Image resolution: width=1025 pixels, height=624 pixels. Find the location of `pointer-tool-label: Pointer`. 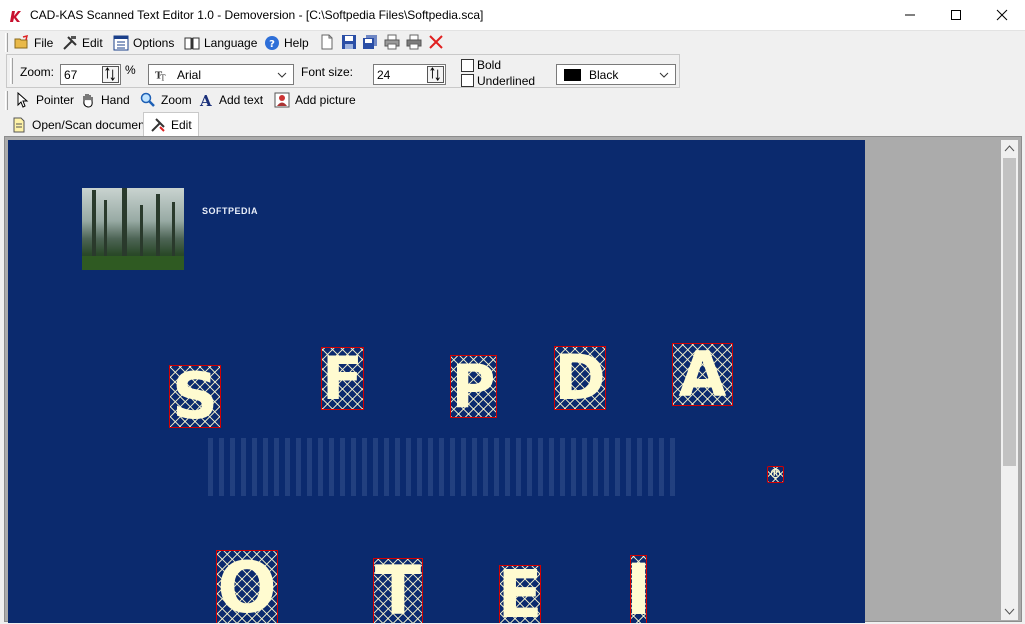

pointer-tool-label: Pointer is located at coordinates (55, 100).